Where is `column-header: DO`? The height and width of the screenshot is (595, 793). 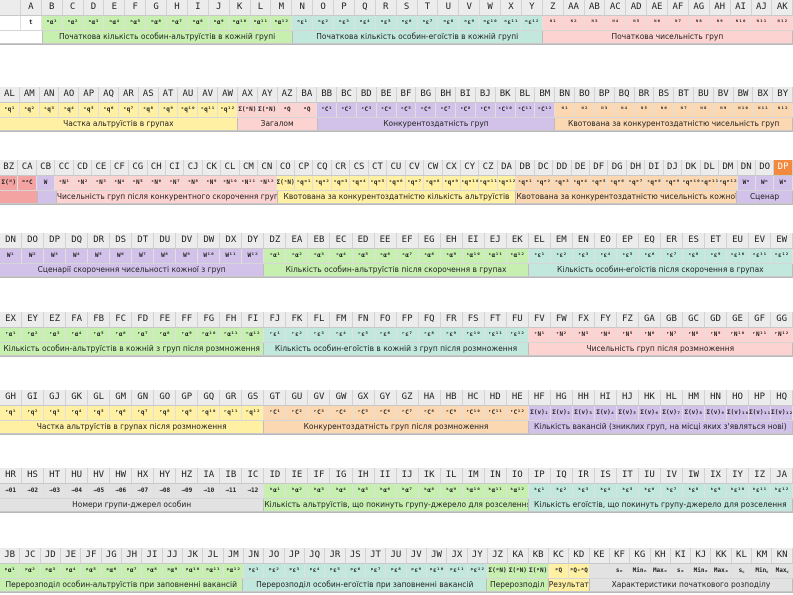 column-header: DO is located at coordinates (765, 167).